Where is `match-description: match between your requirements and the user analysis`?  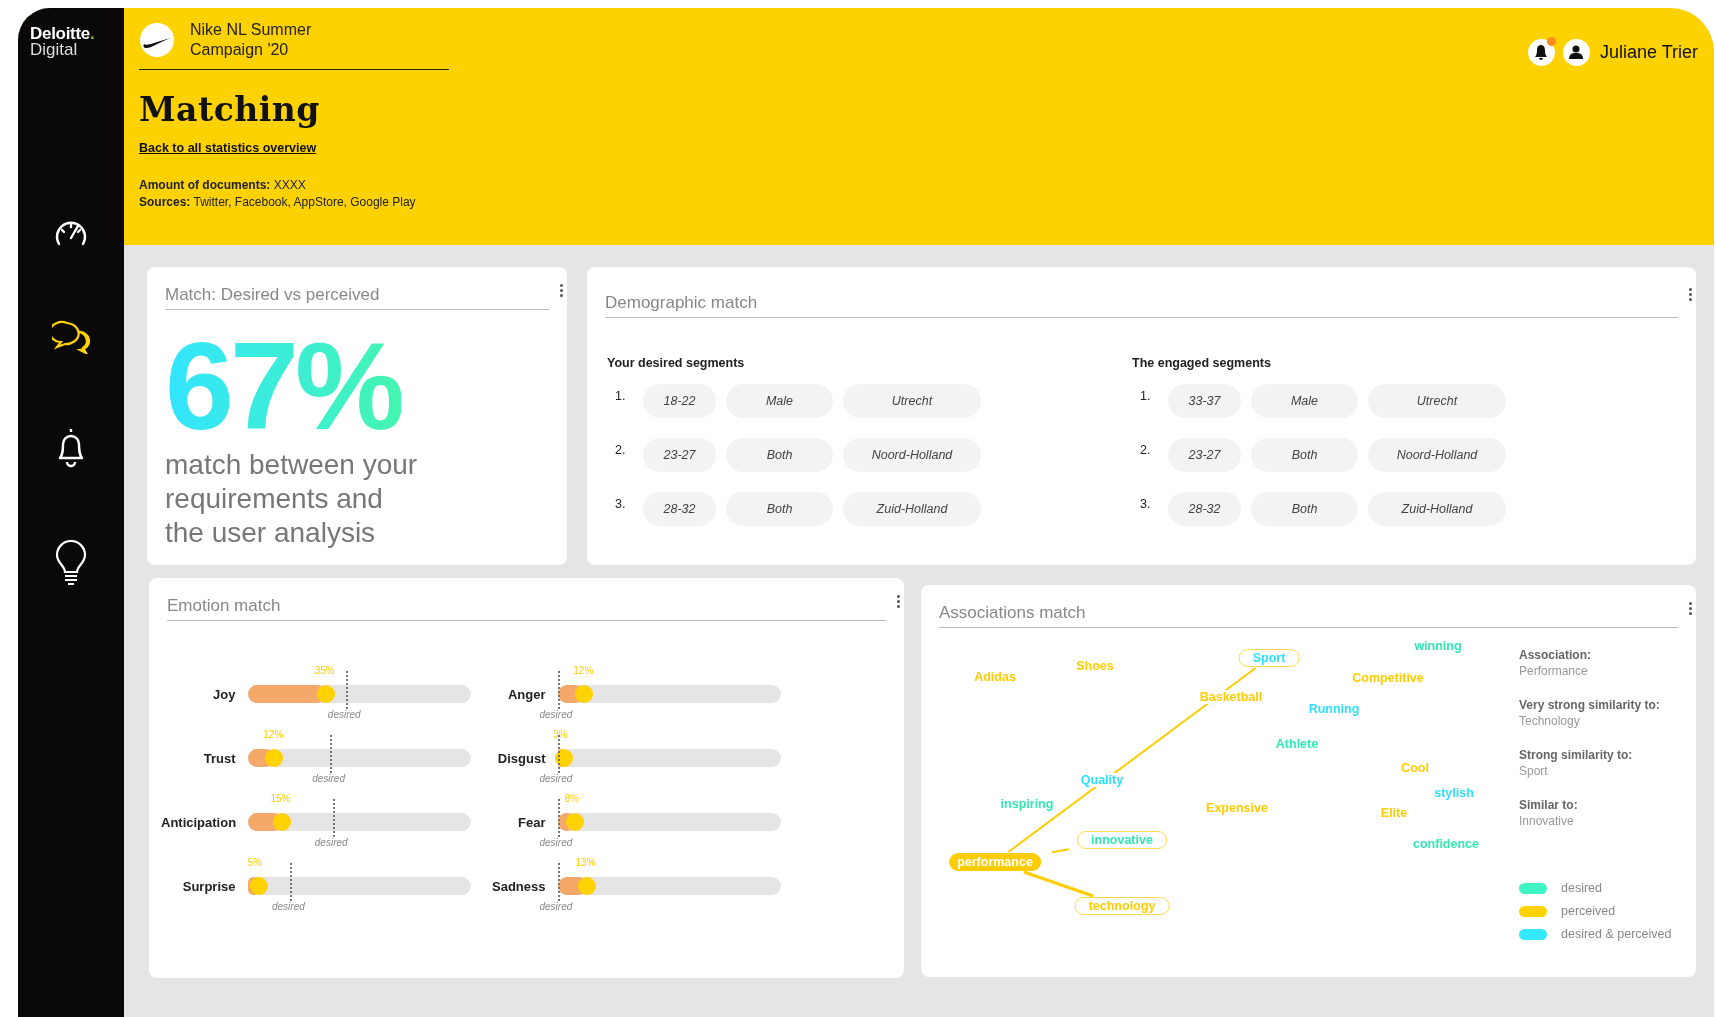 match-description: match between your requirements and the user analysis is located at coordinates (292, 499).